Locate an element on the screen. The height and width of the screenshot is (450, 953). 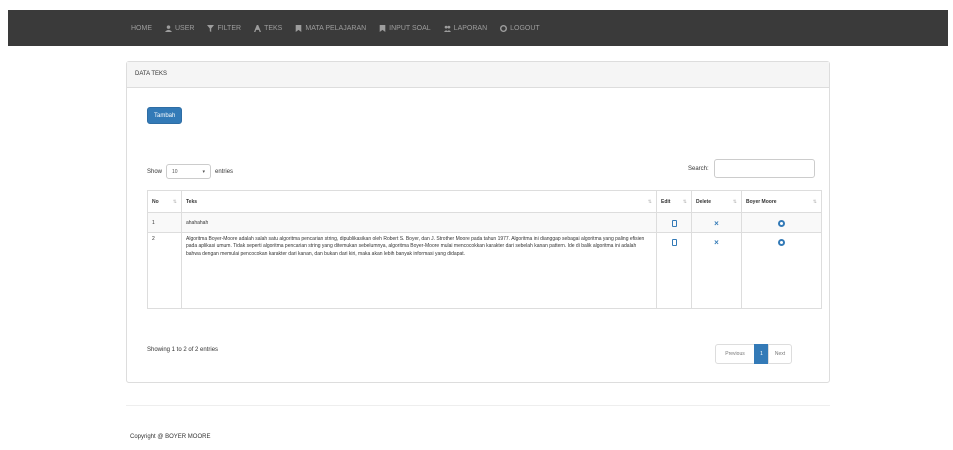
column-header-boyer-moore: Boyer Moore ⇅ is located at coordinates (781, 201).